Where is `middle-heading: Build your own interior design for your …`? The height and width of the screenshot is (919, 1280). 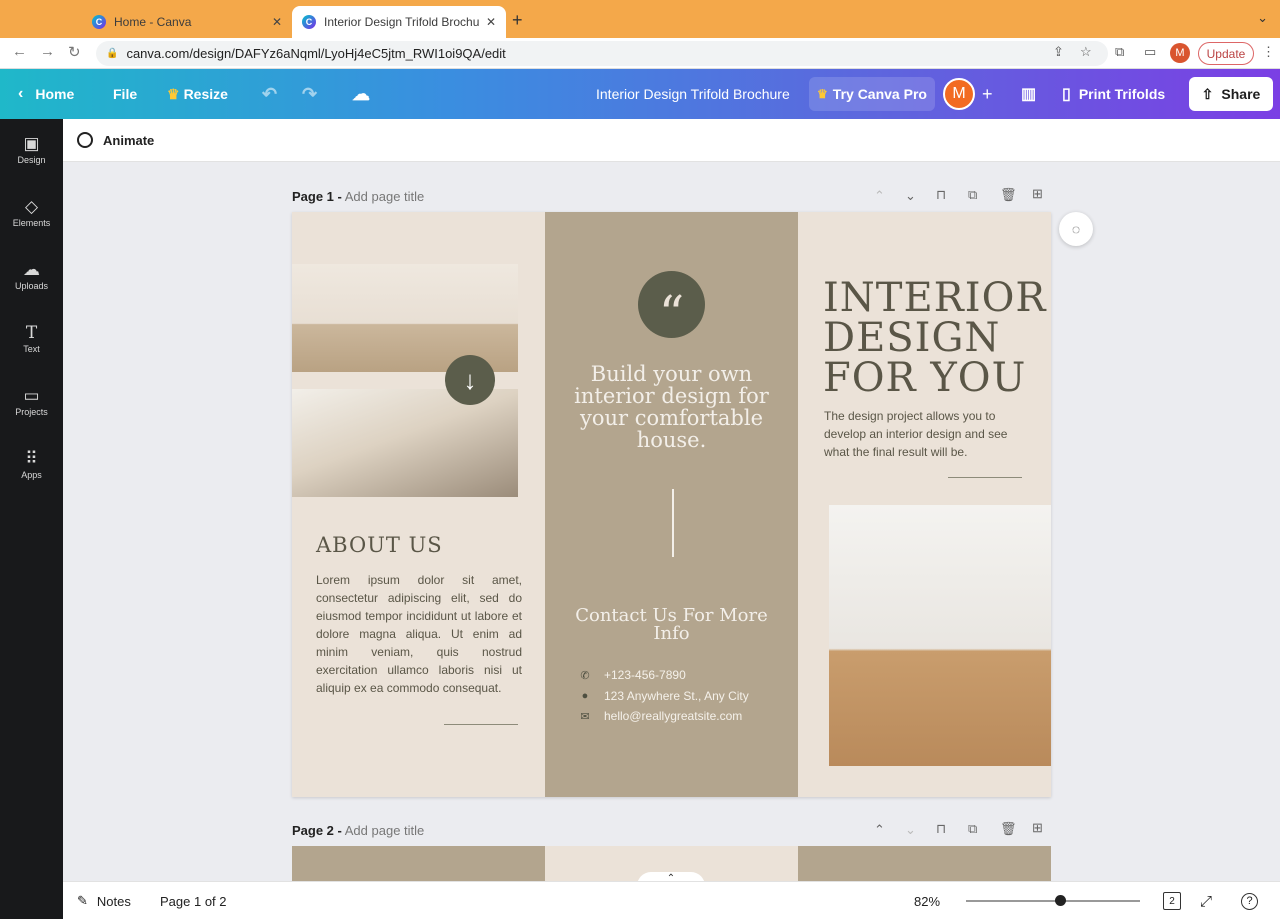
middle-heading: Build your own interior design for your … is located at coordinates (671, 407).